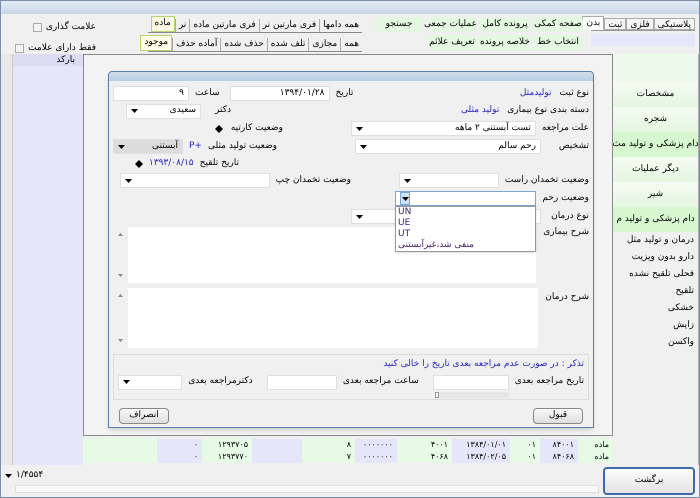  Describe the element at coordinates (655, 169) in the screenshot. I see `sidebar-item: دیگر عملیات` at that location.